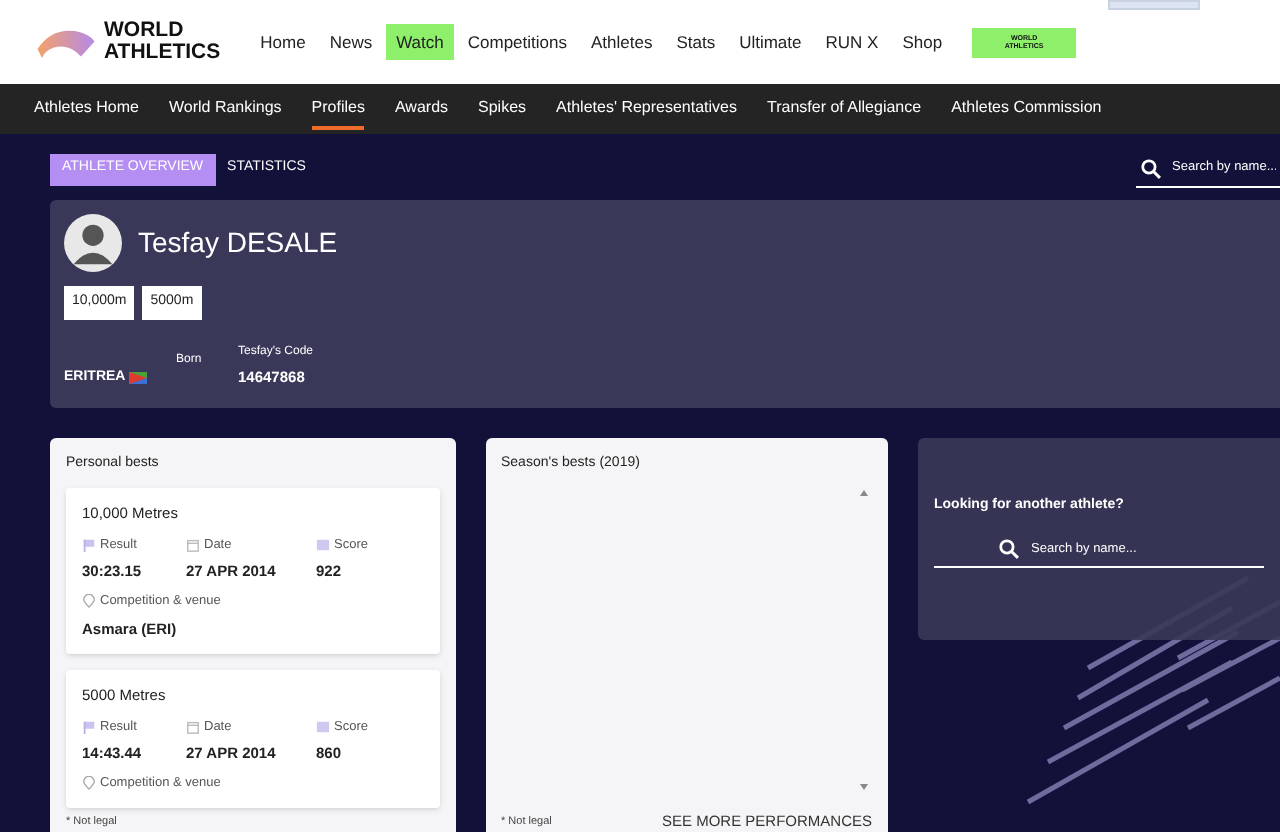  I want to click on subnav-link: Athletes' Representatives, so click(646, 109).